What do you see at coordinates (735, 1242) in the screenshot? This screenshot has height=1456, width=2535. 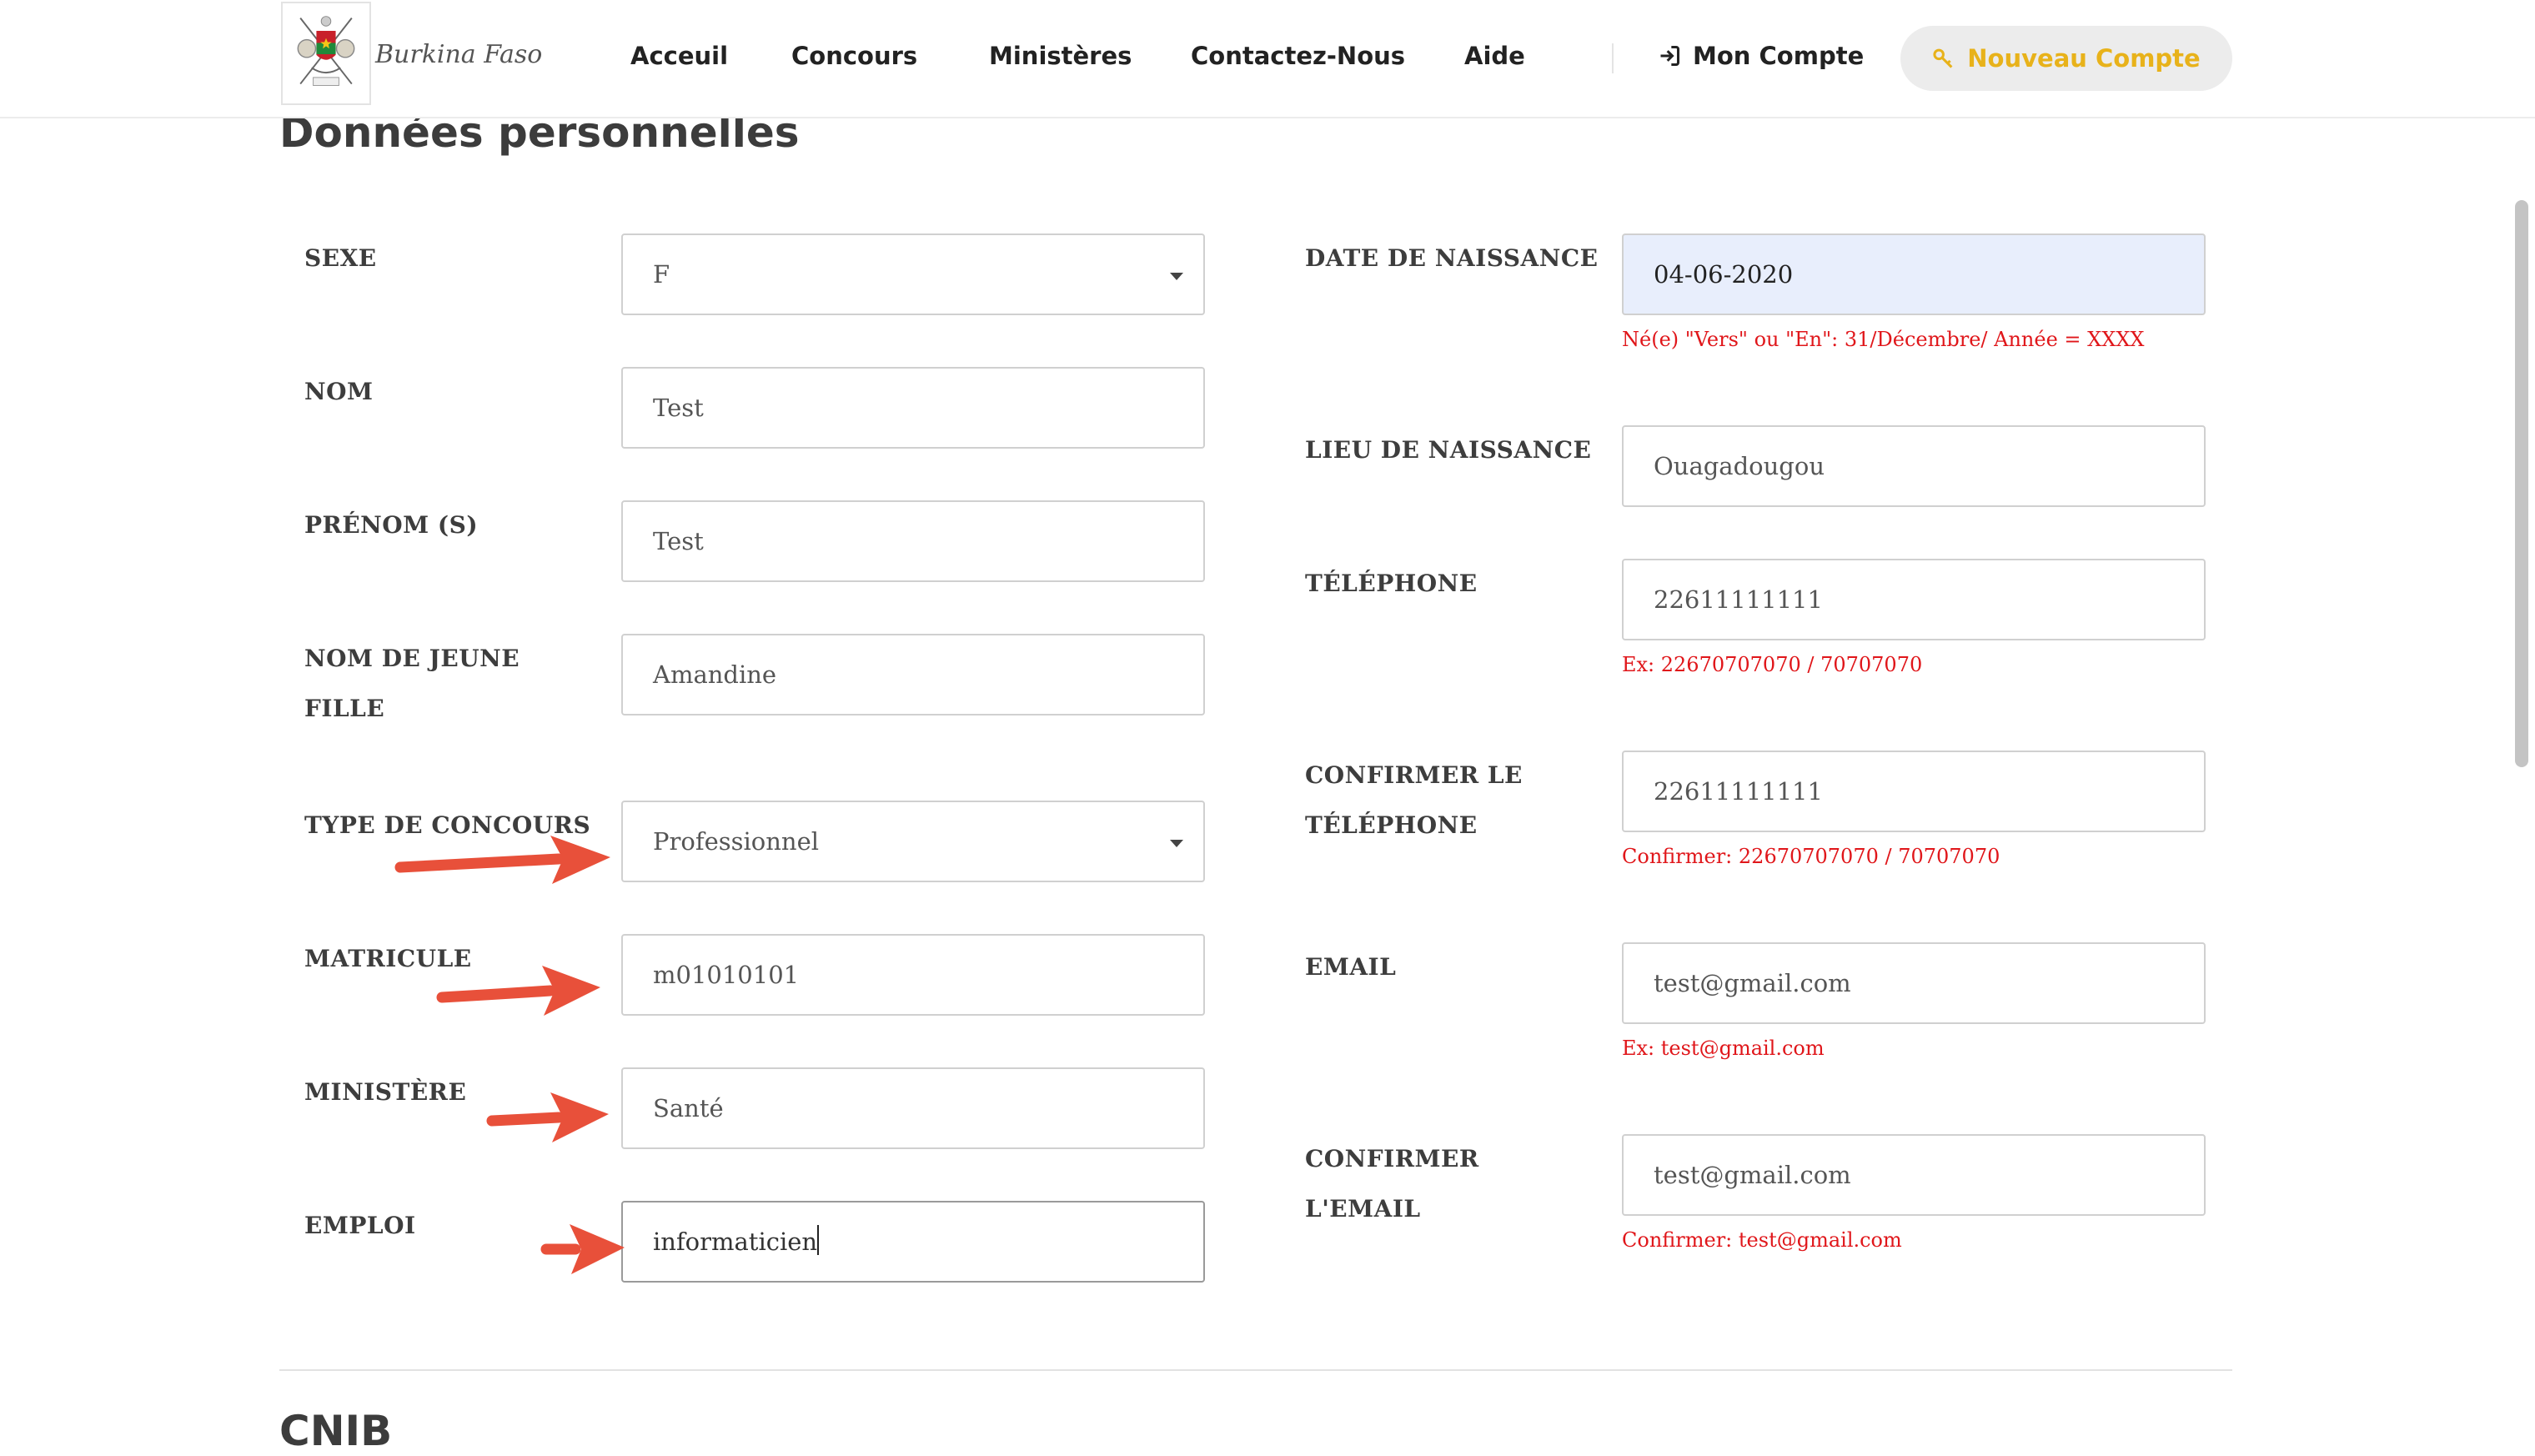 I see `emploi-value: informaticien` at bounding box center [735, 1242].